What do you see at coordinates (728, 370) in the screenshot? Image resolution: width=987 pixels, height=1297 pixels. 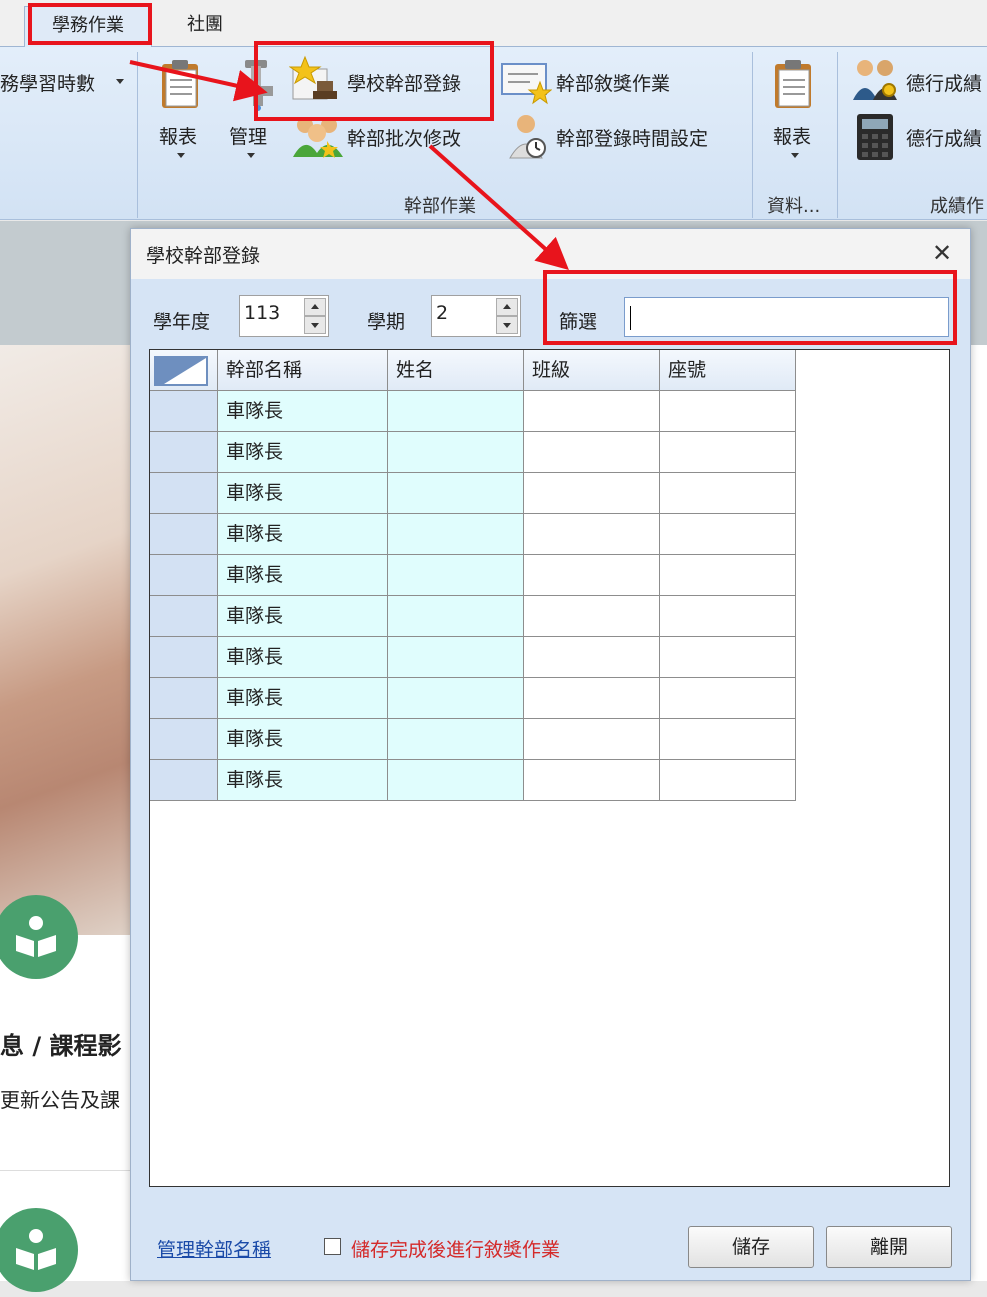 I see `column-header: 座號` at bounding box center [728, 370].